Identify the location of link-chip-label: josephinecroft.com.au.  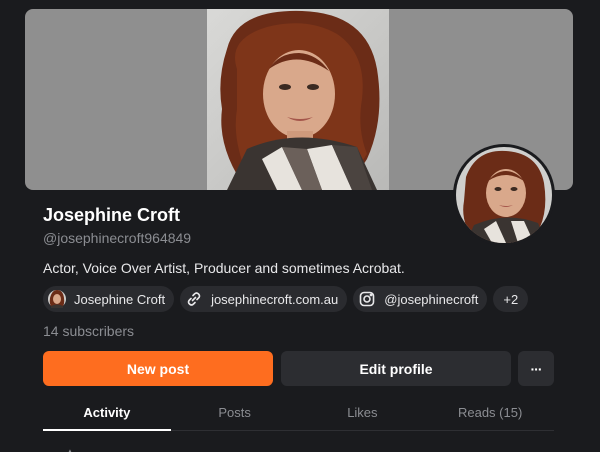
(275, 299).